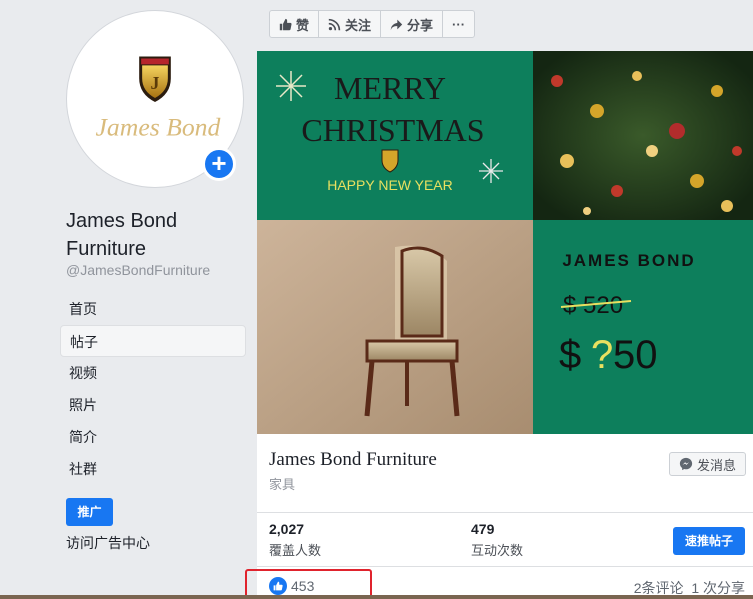 Image resolution: width=753 pixels, height=599 pixels. I want to click on sidebar-item-home: 首页, so click(153, 309).